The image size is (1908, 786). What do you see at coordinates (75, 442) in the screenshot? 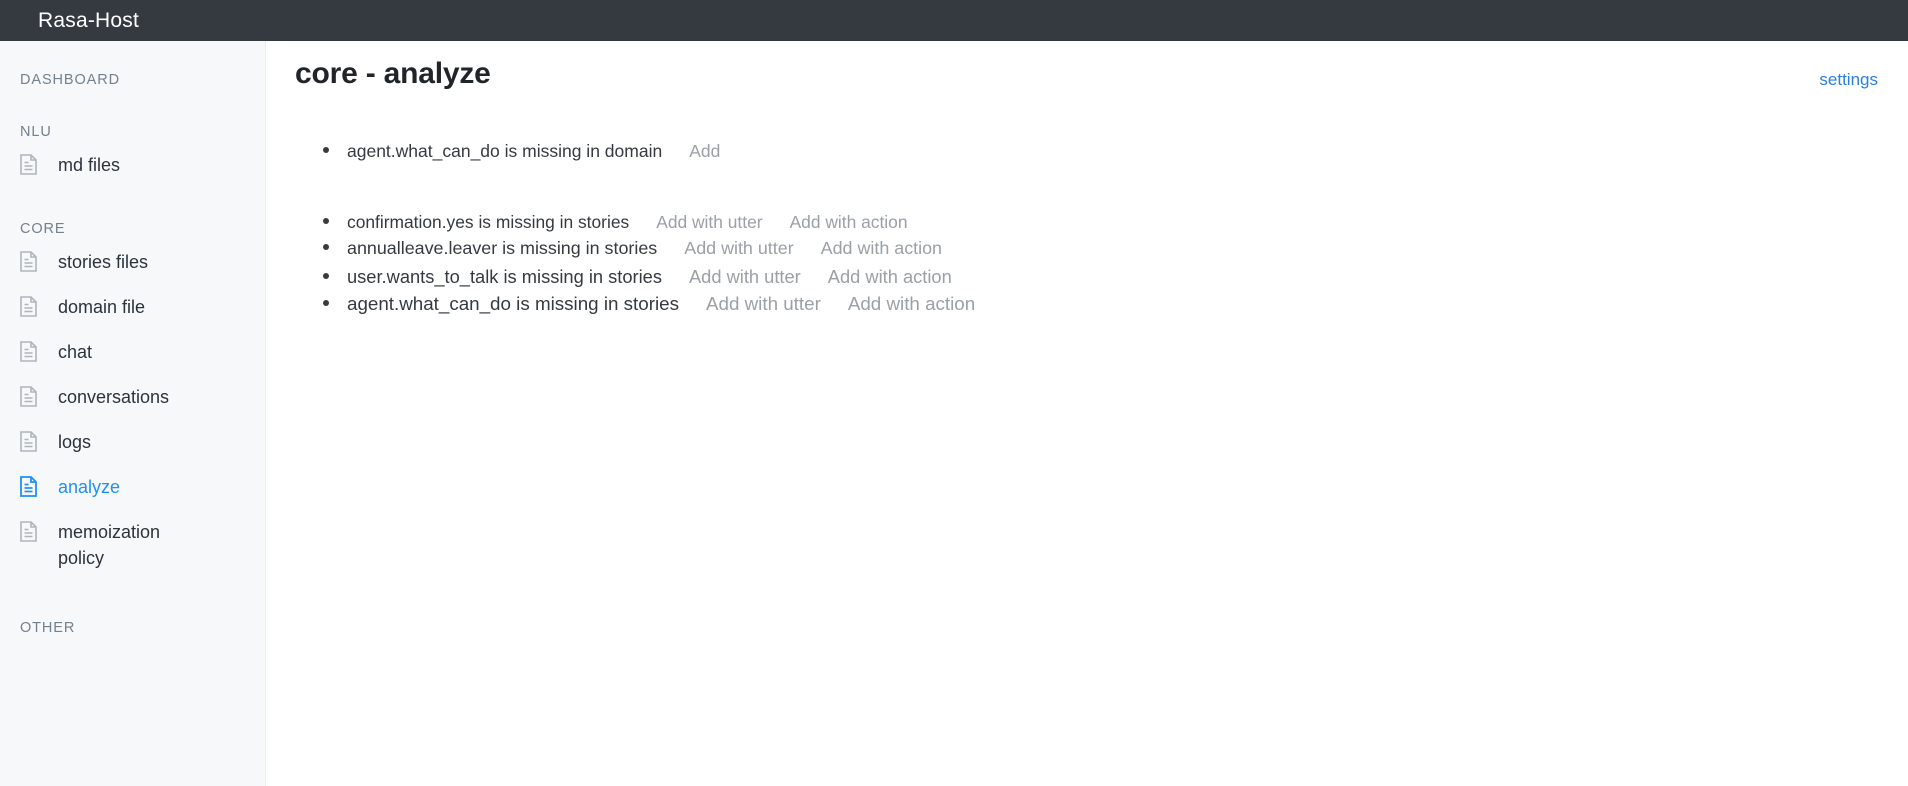
I see `sidebar-item-label: logs` at bounding box center [75, 442].